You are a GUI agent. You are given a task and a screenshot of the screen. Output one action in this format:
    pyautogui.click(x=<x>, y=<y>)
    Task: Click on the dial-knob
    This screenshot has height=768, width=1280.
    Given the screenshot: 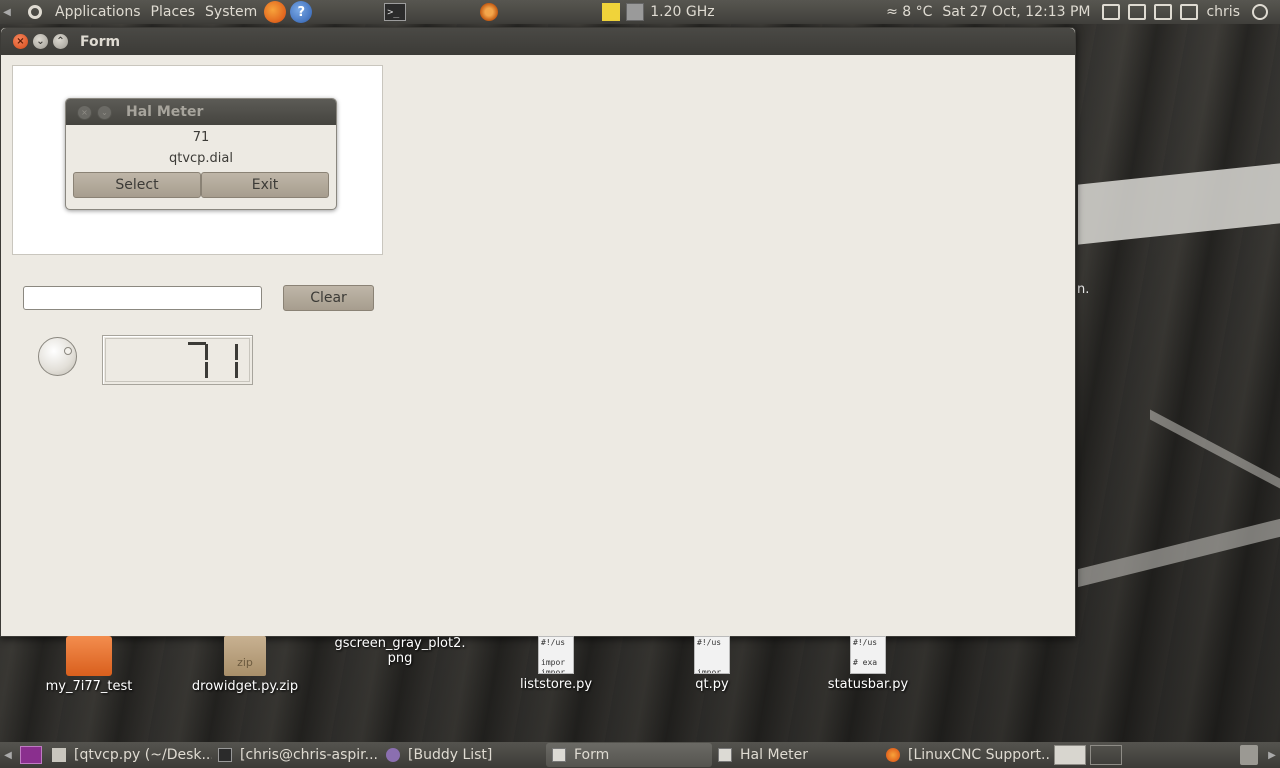 What is the action you would take?
    pyautogui.click(x=57, y=356)
    